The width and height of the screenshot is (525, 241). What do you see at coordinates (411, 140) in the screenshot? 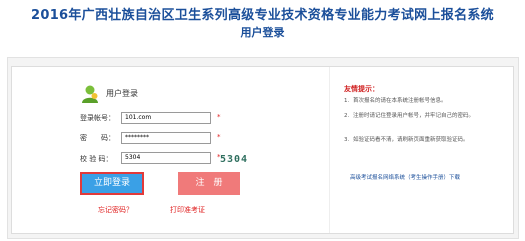
I see `tip-text: 如验证码看不清，请刷新页面重新获取验证码。` at bounding box center [411, 140].